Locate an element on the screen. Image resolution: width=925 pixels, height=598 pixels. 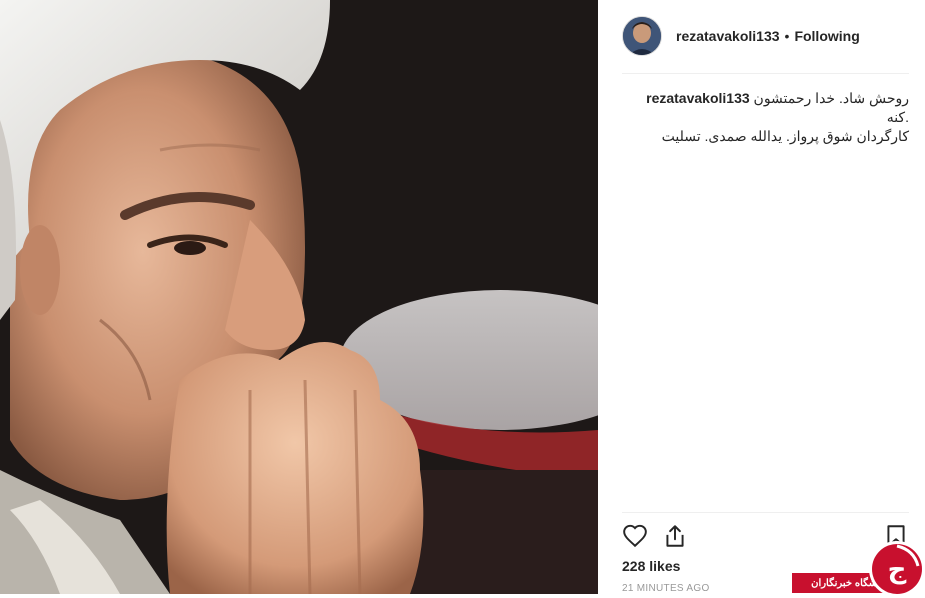
action-bar is located at coordinates (765, 536).